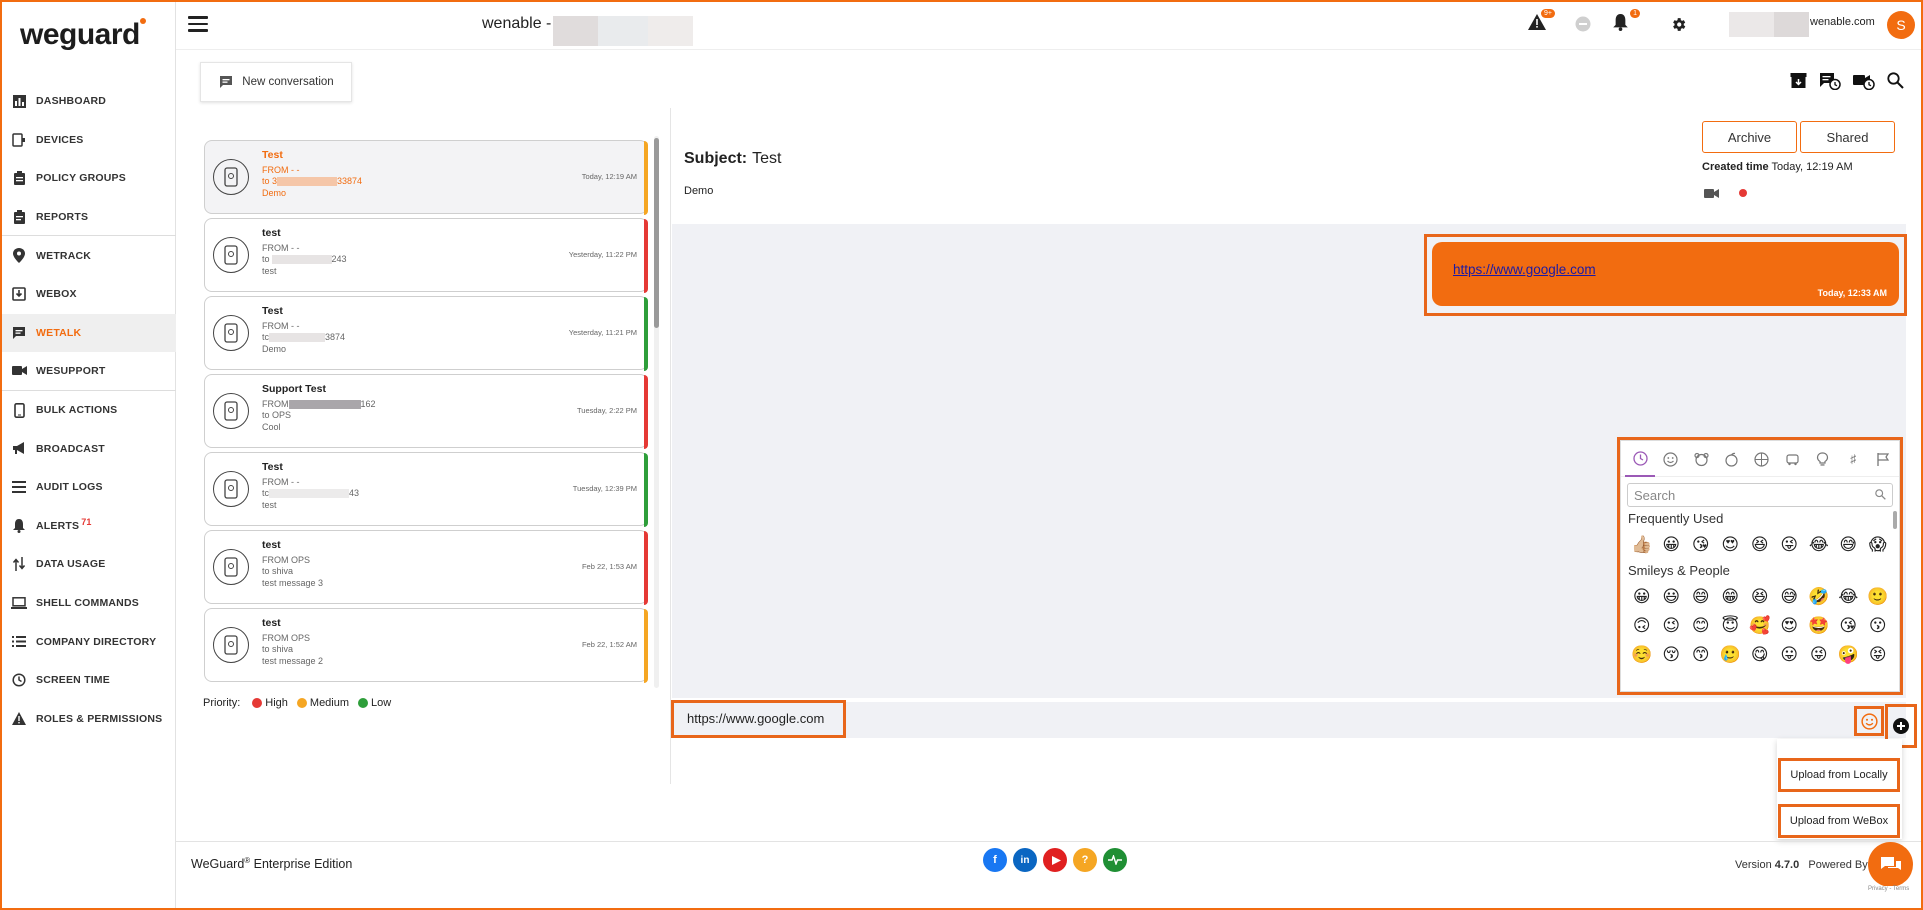 The width and height of the screenshot is (1923, 910). What do you see at coordinates (1895, 83) in the screenshot?
I see `search-icon` at bounding box center [1895, 83].